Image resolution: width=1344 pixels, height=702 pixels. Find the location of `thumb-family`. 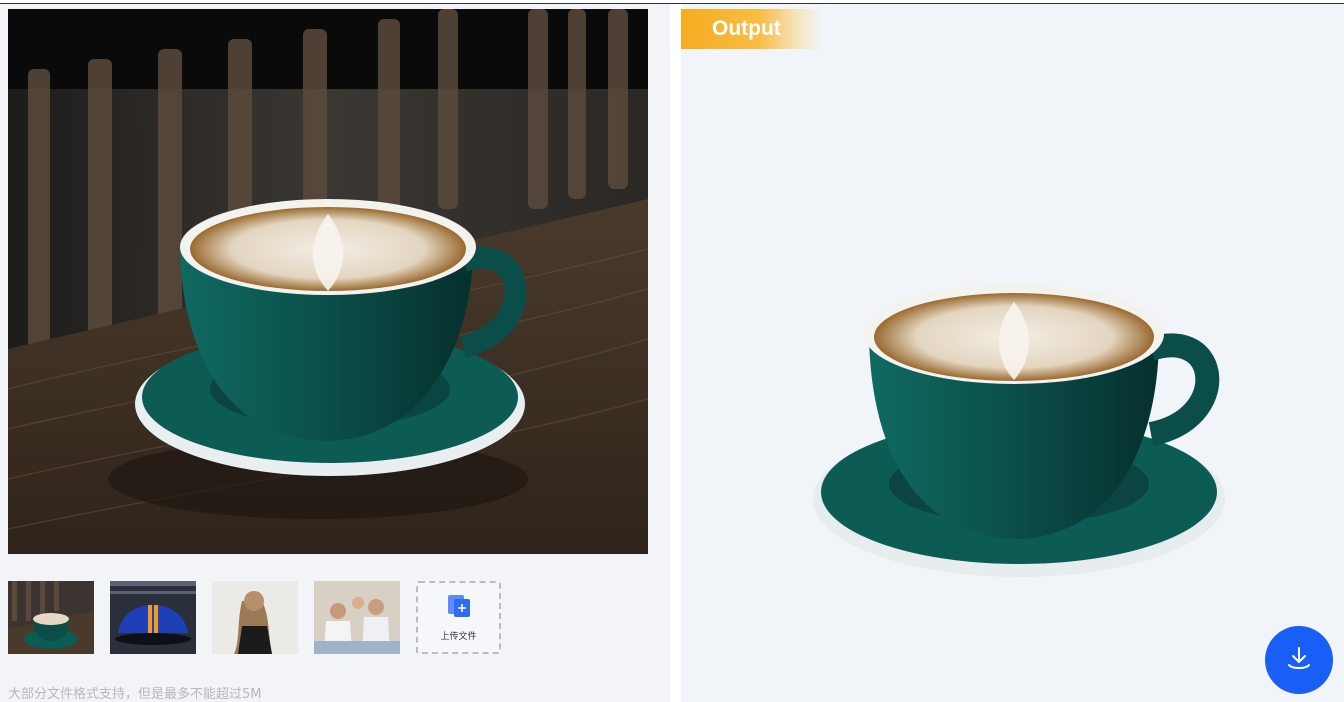

thumb-family is located at coordinates (357, 617).